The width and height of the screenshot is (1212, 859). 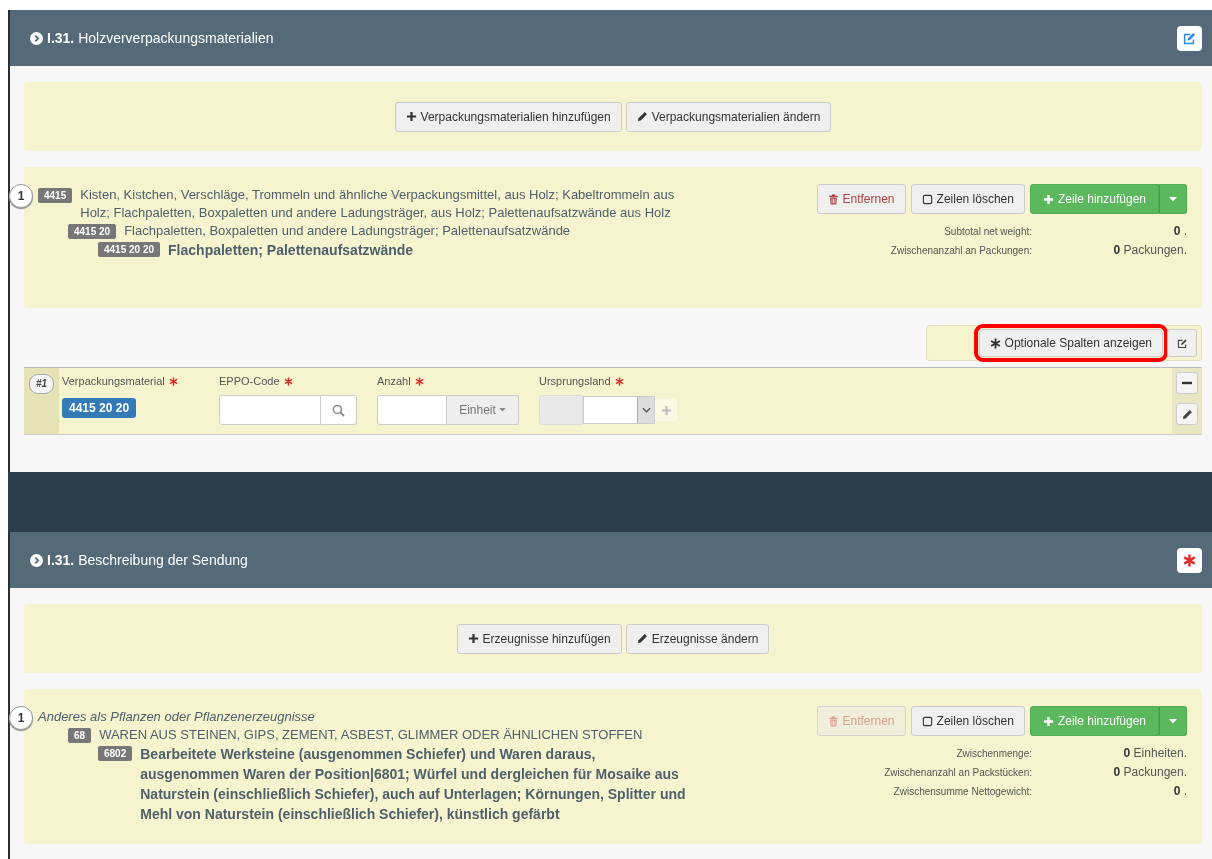 What do you see at coordinates (1154, 753) in the screenshot?
I see `total-value: 0 Einheiten.` at bounding box center [1154, 753].